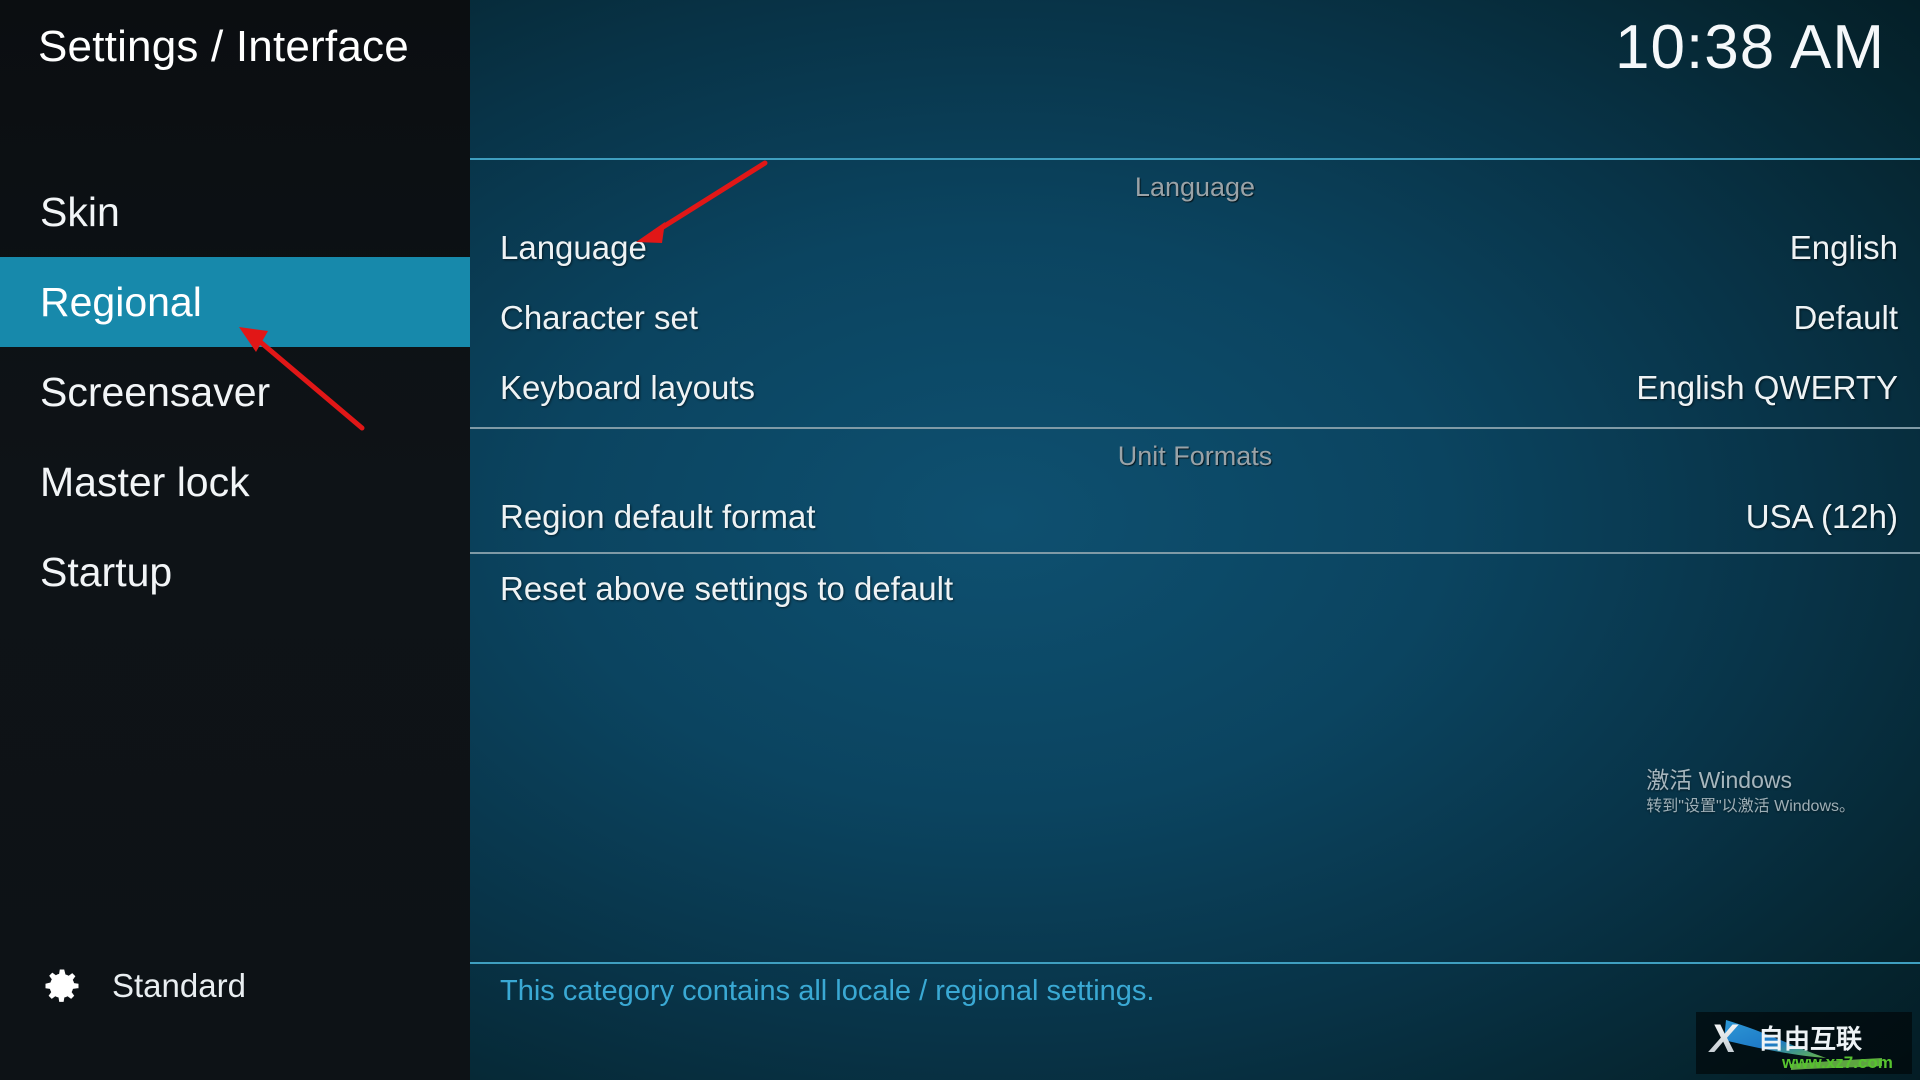 Image resolution: width=1920 pixels, height=1080 pixels. What do you see at coordinates (80, 212) in the screenshot?
I see `sidebar-item-label: Skin` at bounding box center [80, 212].